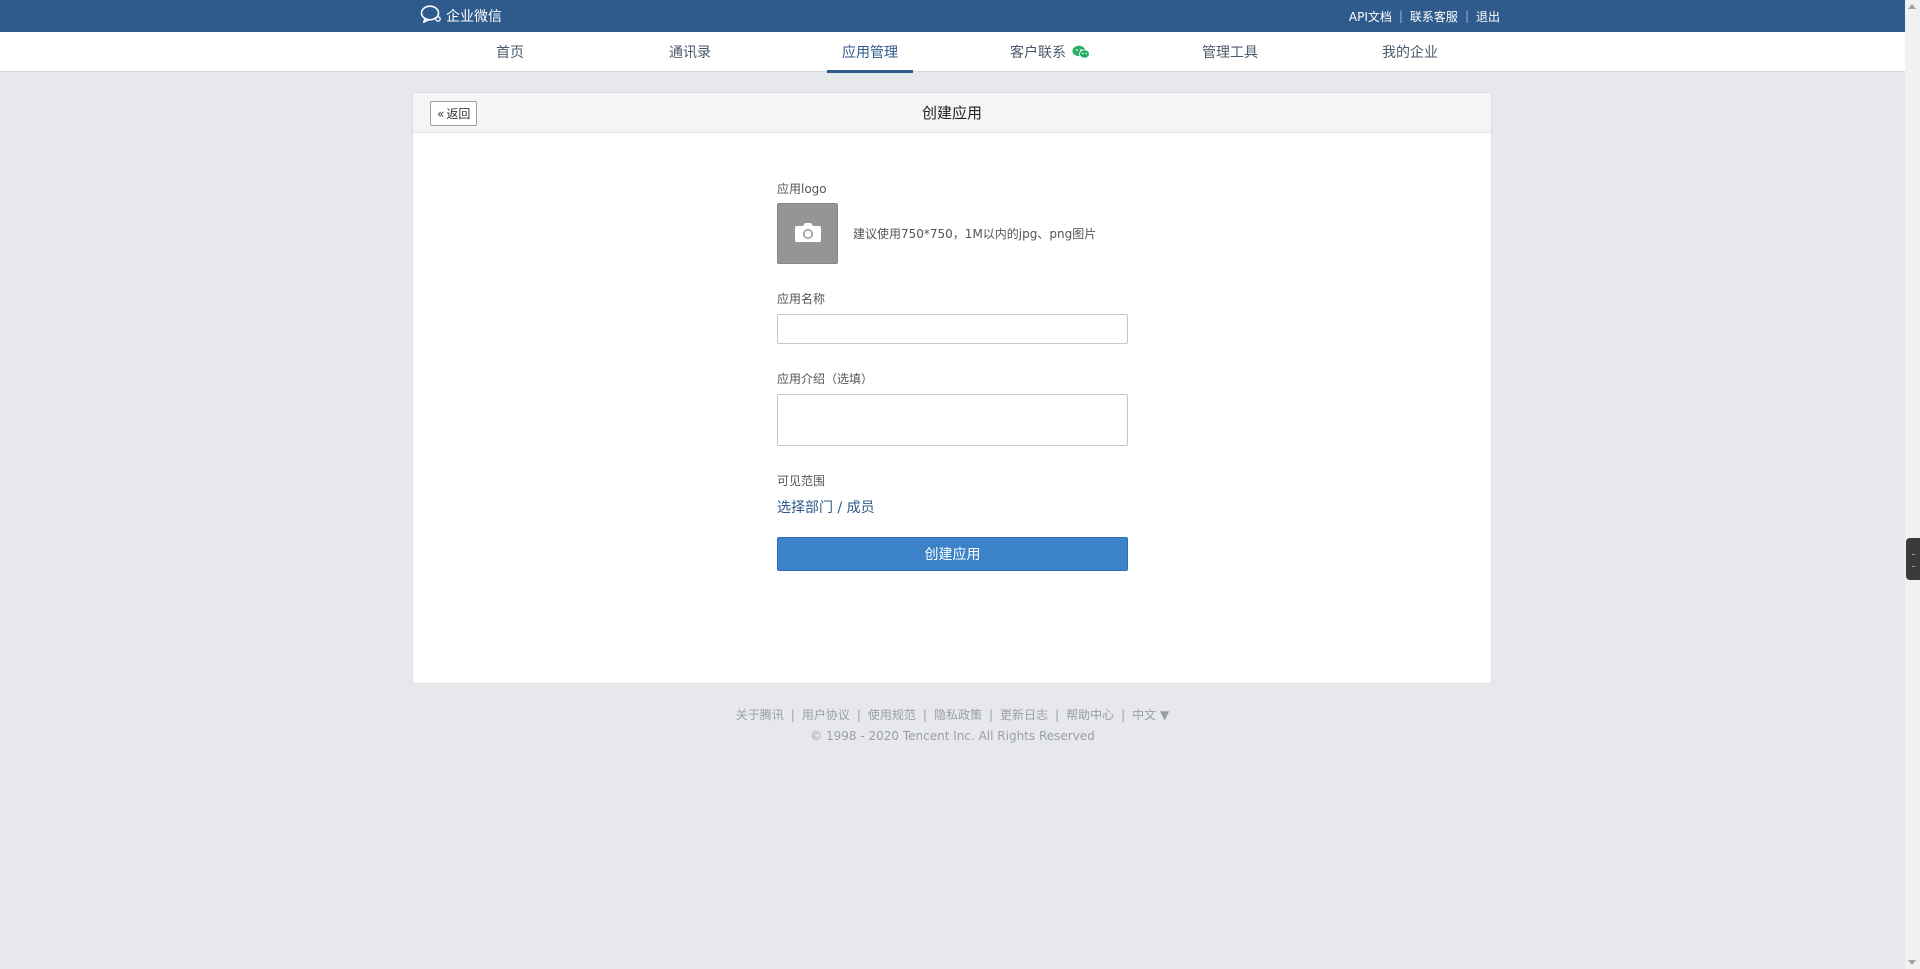 This screenshot has width=1920, height=969. Describe the element at coordinates (1912, 6) in the screenshot. I see `scroll-up-arrow-icon` at that location.